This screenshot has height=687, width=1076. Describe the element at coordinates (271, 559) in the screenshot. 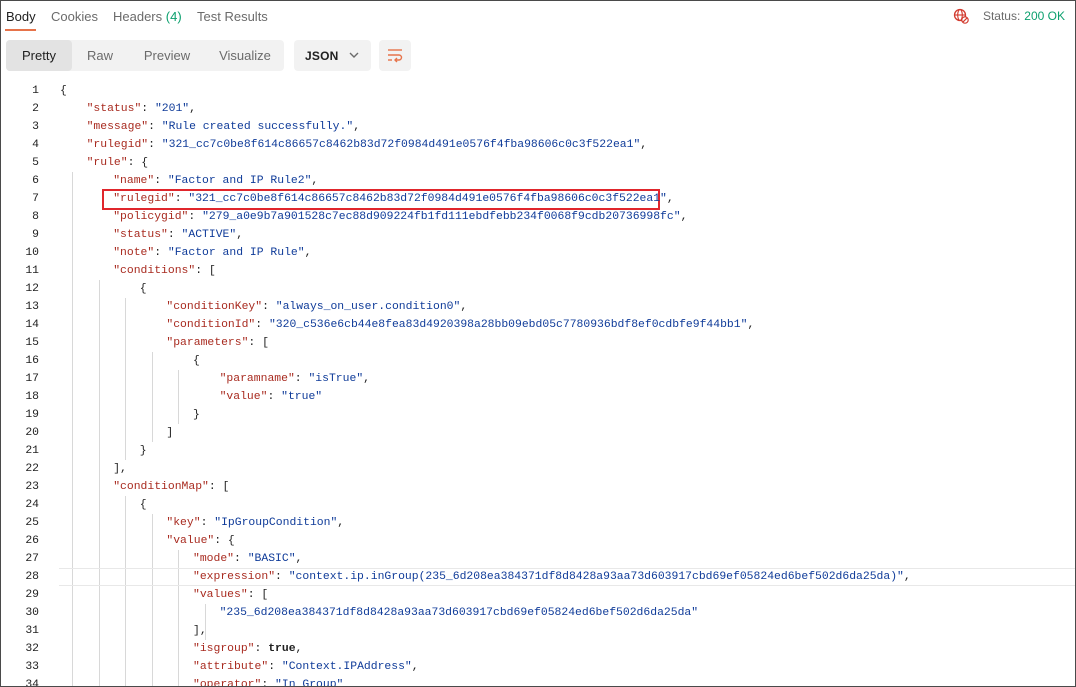

I see `json-string: "BASIC"` at that location.